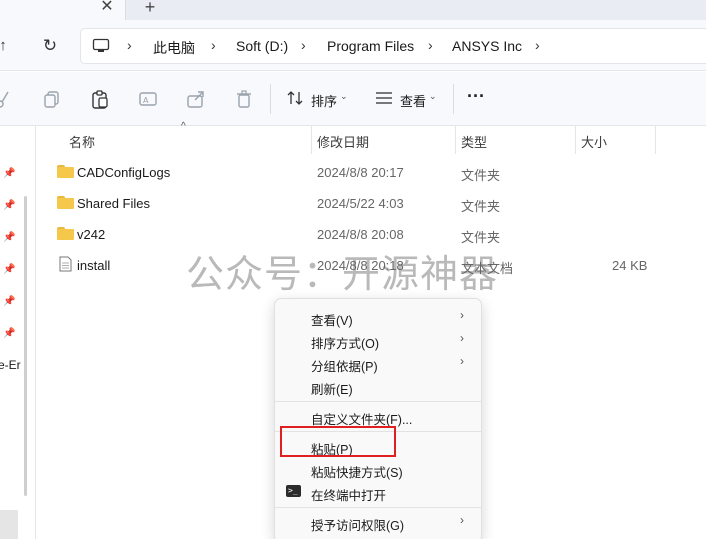  I want to click on menu-item-open-in-terminal: 在终端中打开, so click(348, 494).